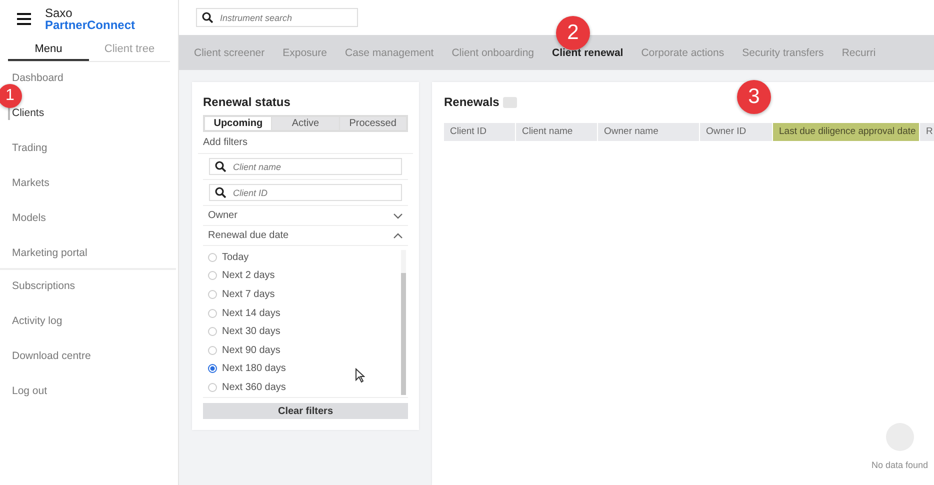 This screenshot has height=485, width=934. What do you see at coordinates (305, 52) in the screenshot?
I see `nav-tab: Exposure` at bounding box center [305, 52].